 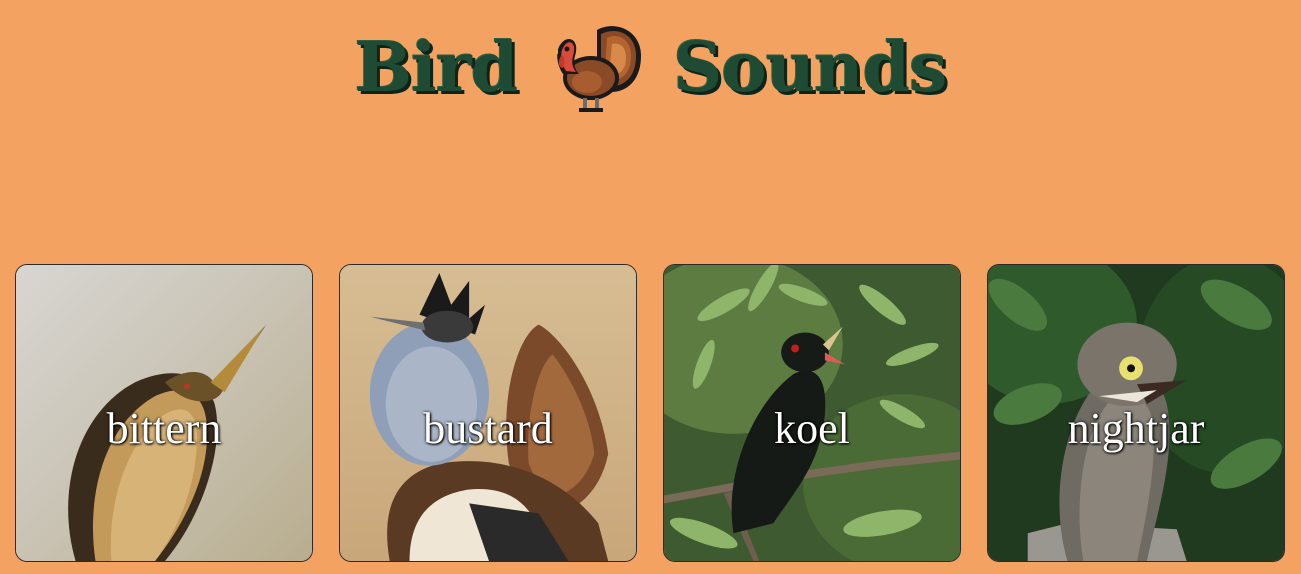 I want to click on bird-label-koel: koel, so click(x=812, y=428).